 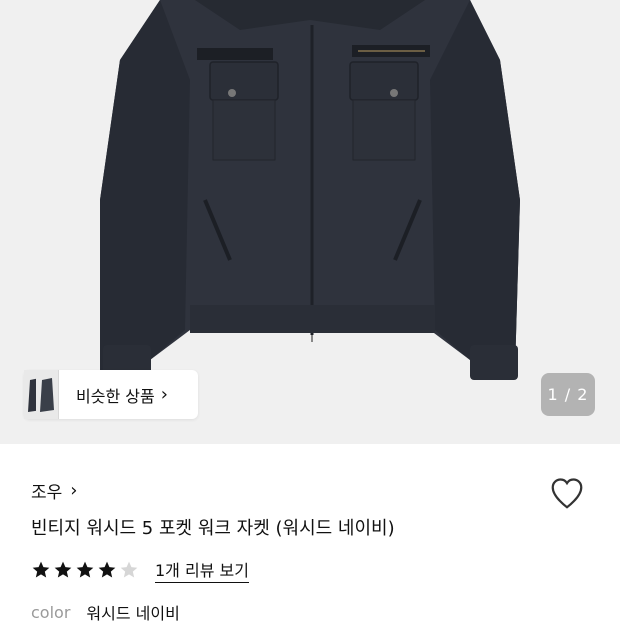 What do you see at coordinates (133, 613) in the screenshot?
I see `color-value: 워시드 네이비` at bounding box center [133, 613].